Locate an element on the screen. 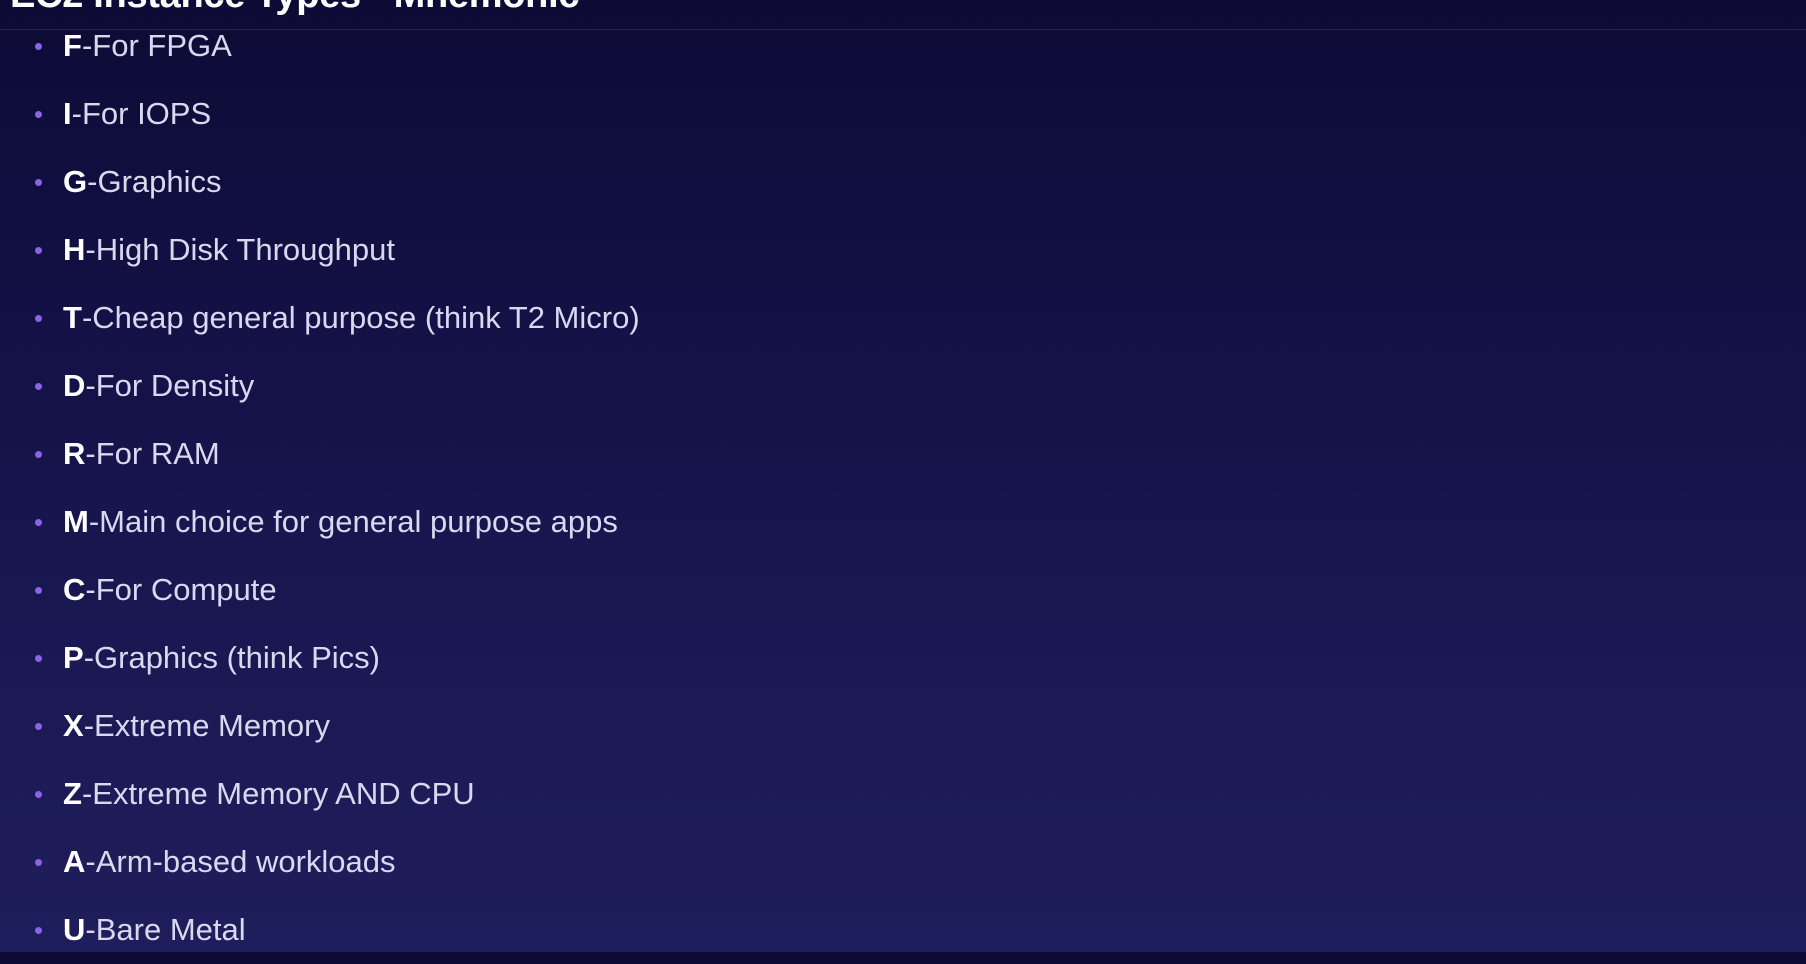 This screenshot has width=1806, height=964. mnemonic-description: Main choice for general purpose apps is located at coordinates (358, 521).